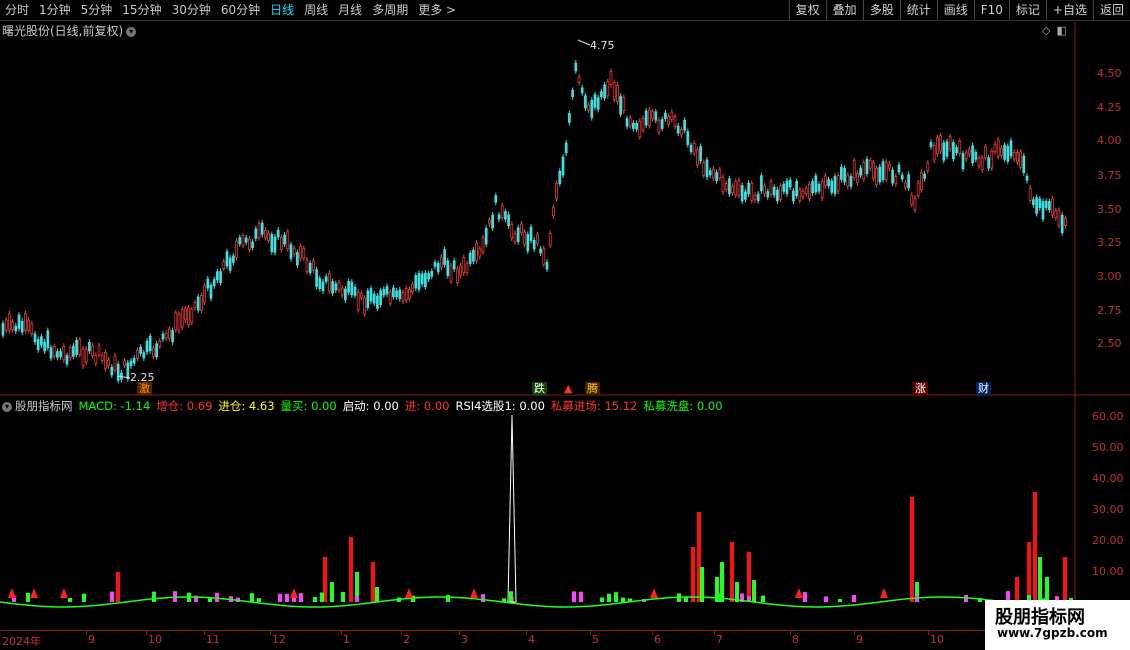  I want to click on indicator-dropdown-icon: ▾, so click(7, 406).